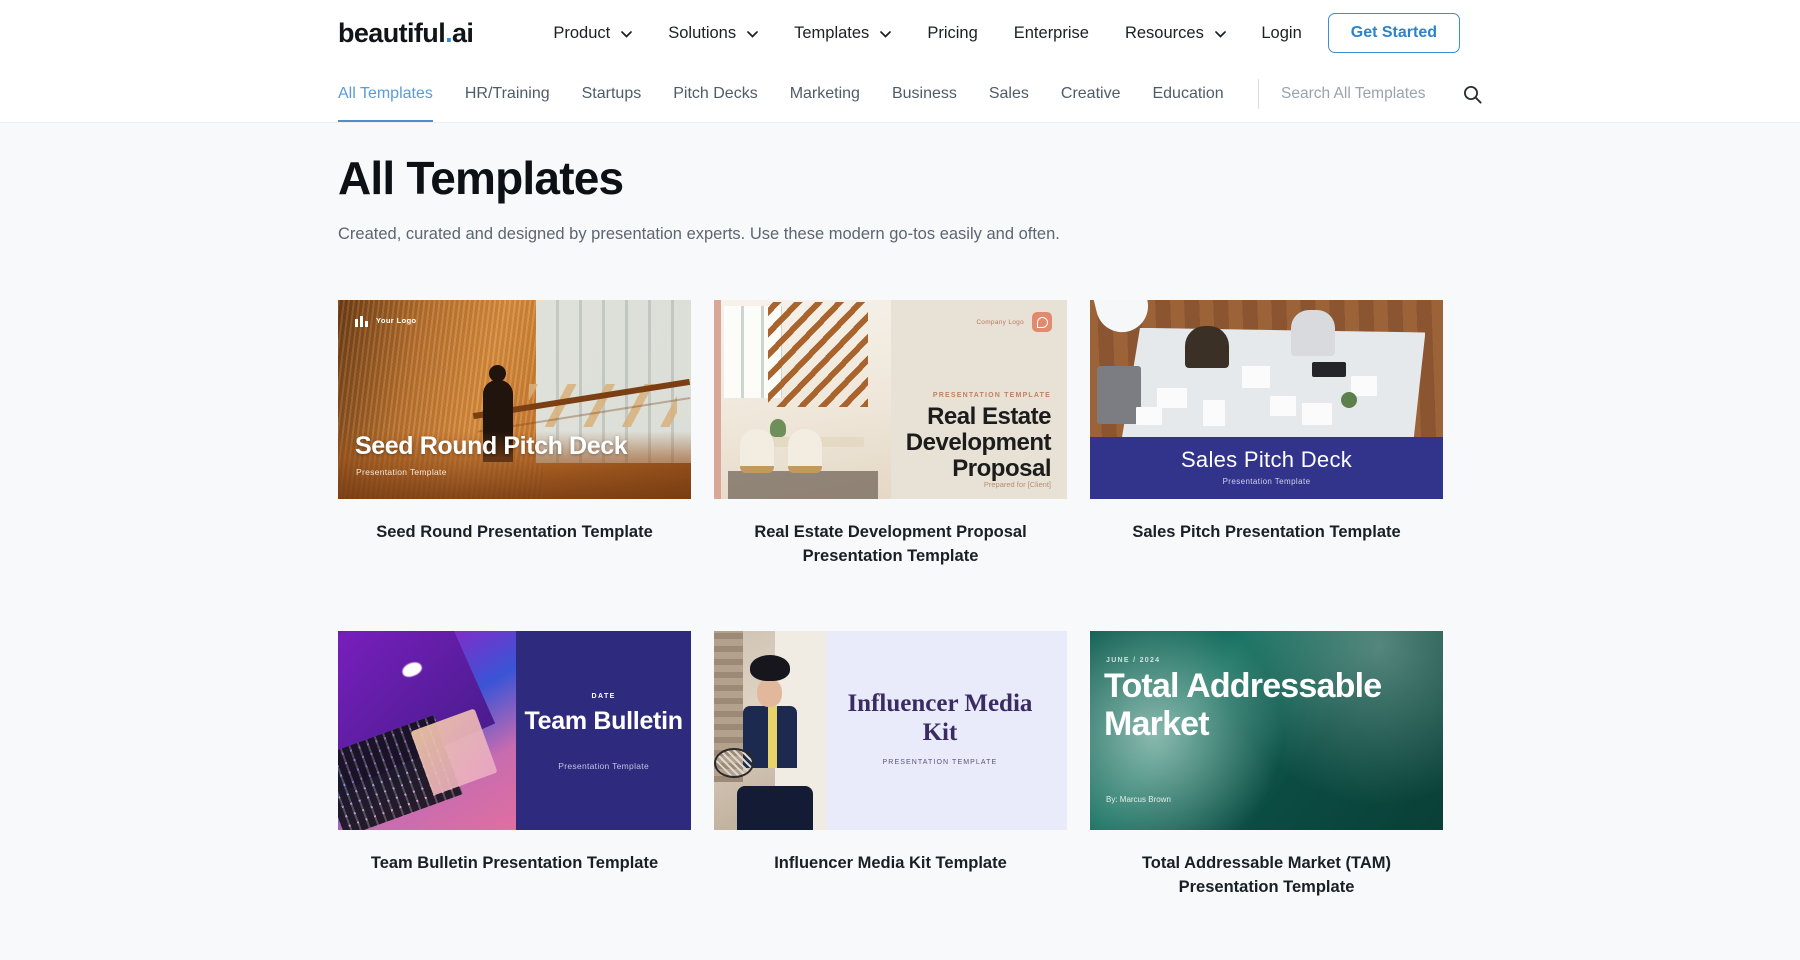 This screenshot has width=1800, height=960. I want to click on decorative-keyboard, so click(1329, 369).